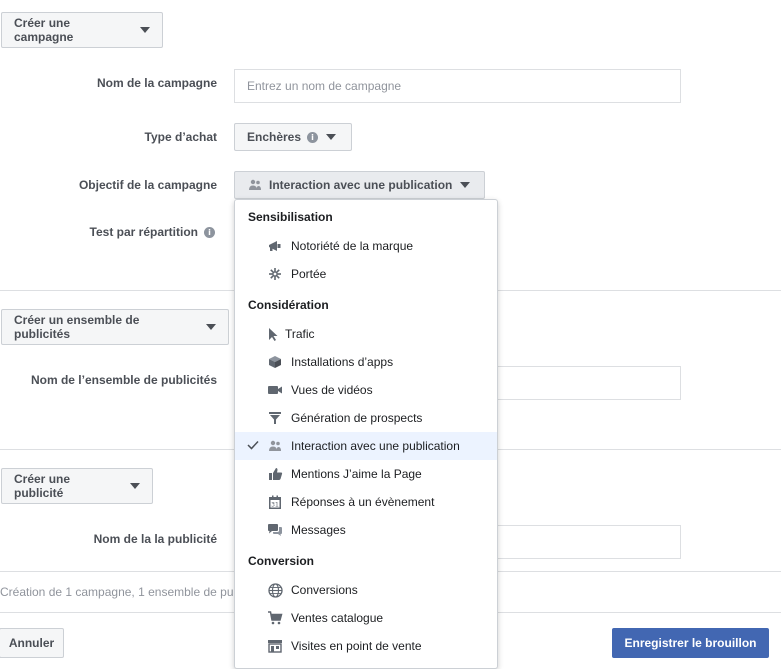 The height and width of the screenshot is (669, 781). Describe the element at coordinates (324, 590) in the screenshot. I see `menu-item-label: Conversions` at that location.